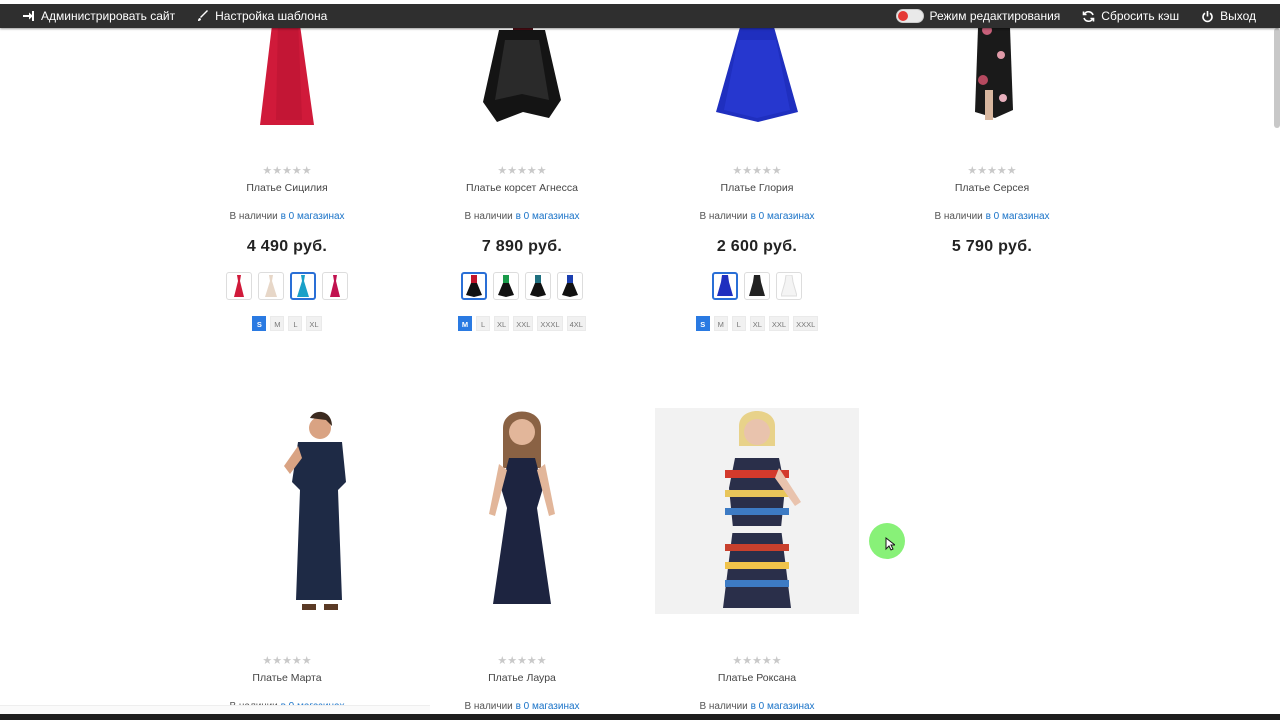 The width and height of the screenshot is (1280, 720). I want to click on size-options: M L XL XXL XXXL 4XL, so click(522, 323).